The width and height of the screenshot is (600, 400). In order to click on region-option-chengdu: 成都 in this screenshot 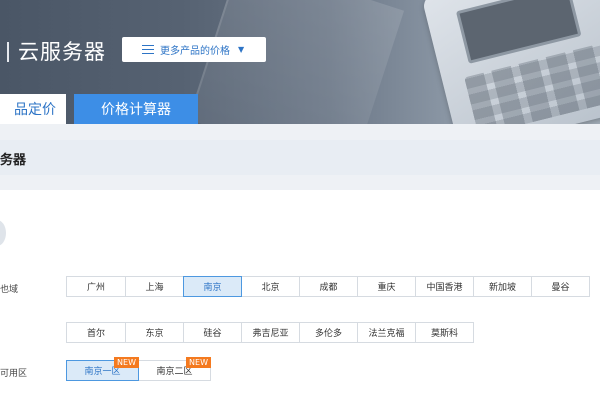, I will do `click(328, 286)`.